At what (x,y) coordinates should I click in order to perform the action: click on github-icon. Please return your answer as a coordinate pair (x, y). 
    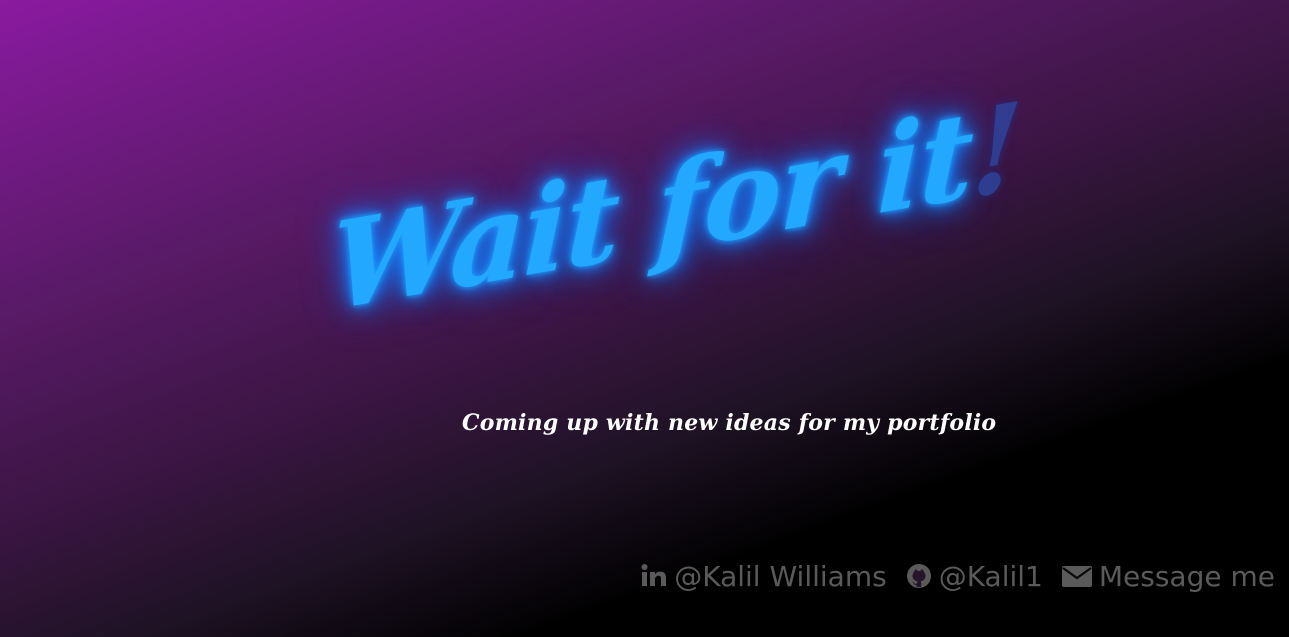
    Looking at the image, I should click on (919, 576).